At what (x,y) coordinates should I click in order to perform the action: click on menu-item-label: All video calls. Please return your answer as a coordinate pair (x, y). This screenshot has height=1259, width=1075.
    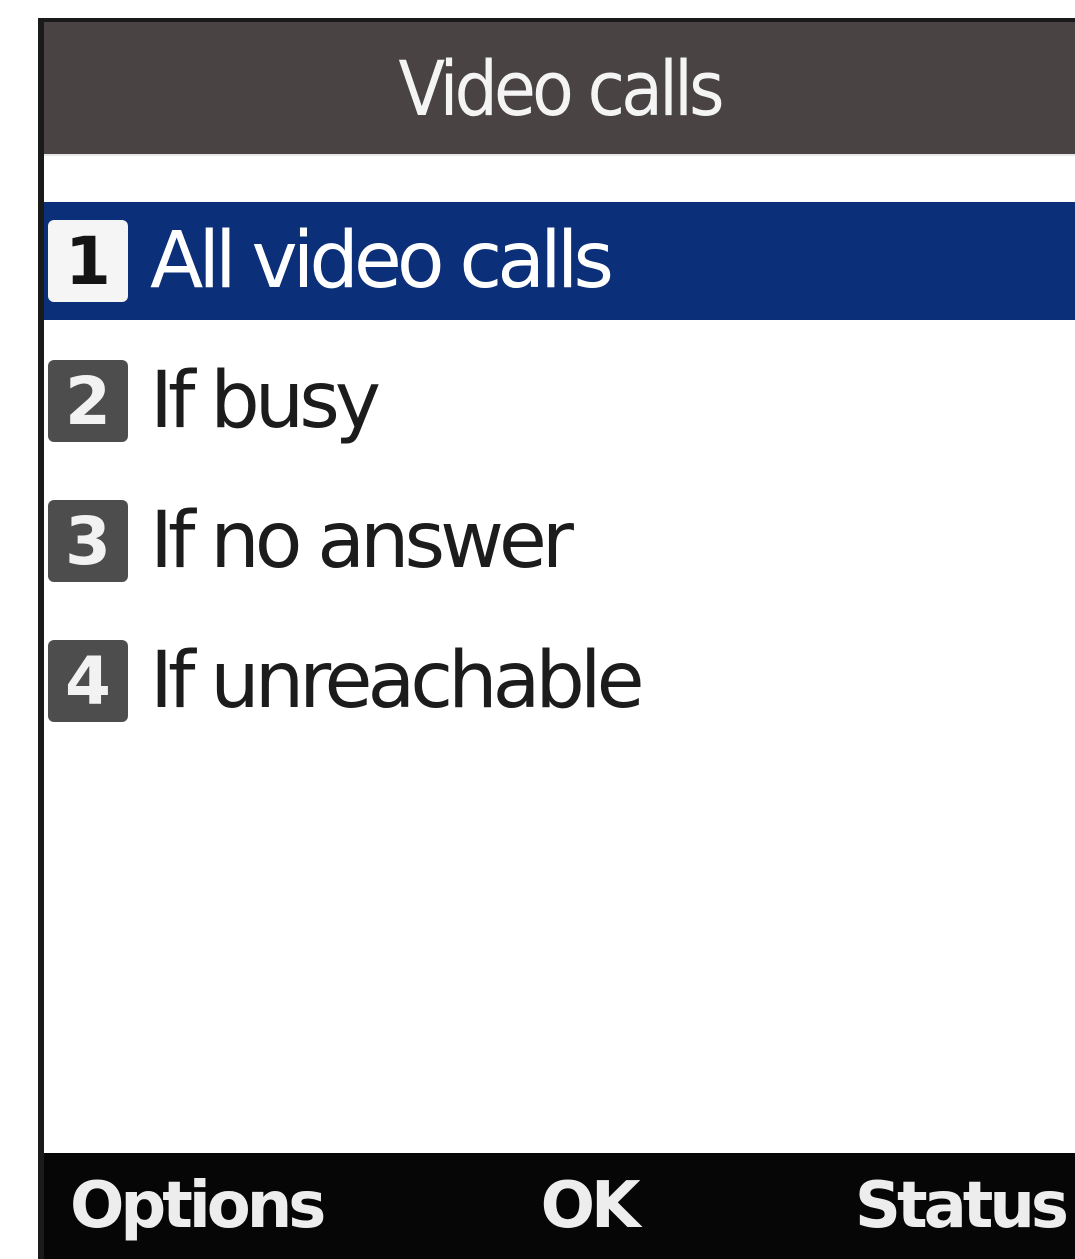
    Looking at the image, I should click on (382, 261).